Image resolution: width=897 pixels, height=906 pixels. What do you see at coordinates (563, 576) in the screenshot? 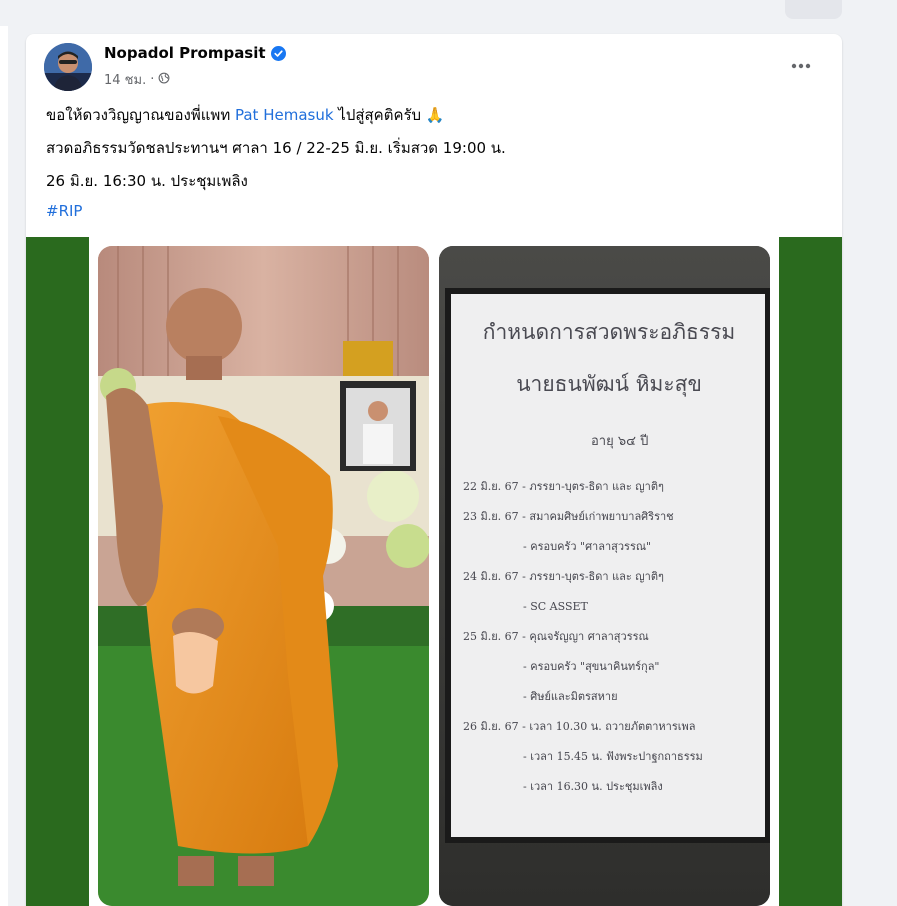
I see `board-row: 24 มิ.ย. 67 - ภรรยา-บุตร-ธิดา และ ญาติๆ` at bounding box center [563, 576].